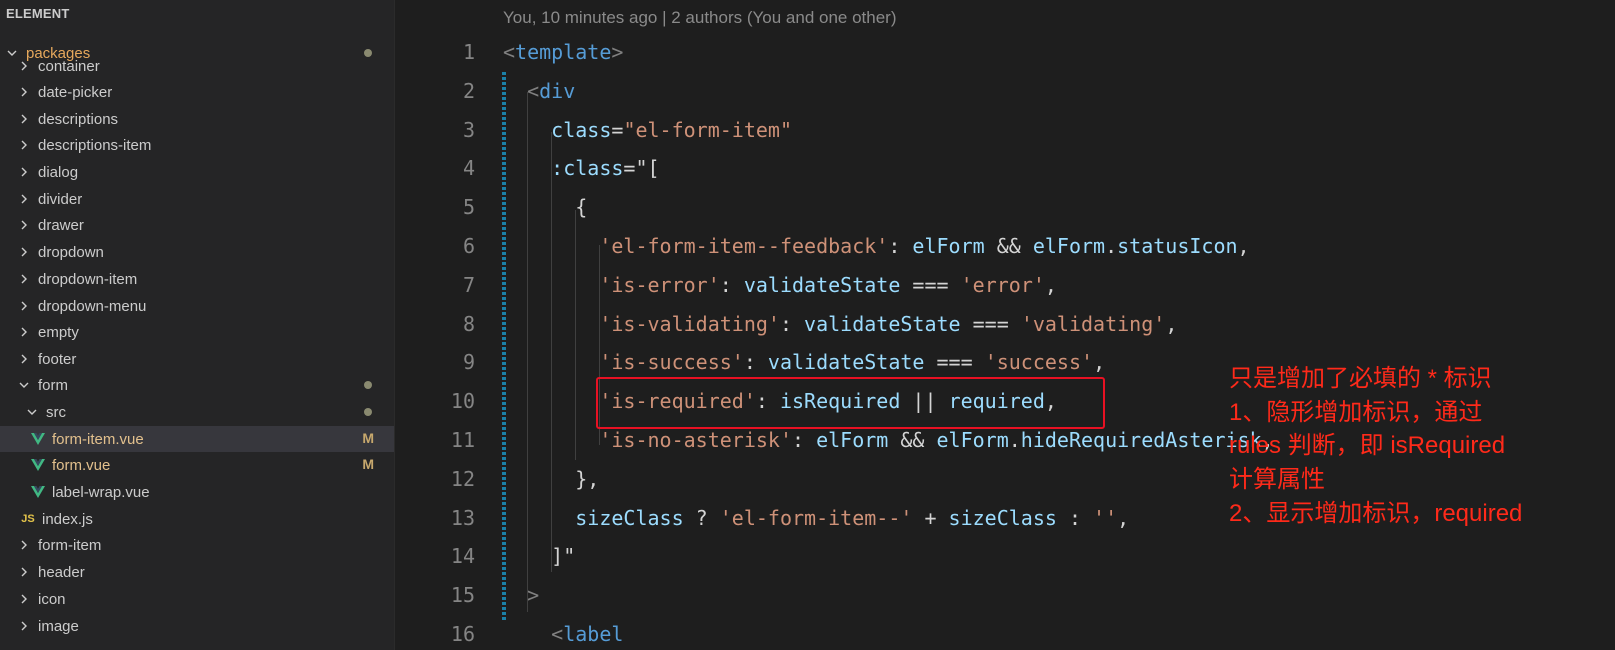  Describe the element at coordinates (708, 129) in the screenshot. I see `code-token: "el-form-item"` at that location.